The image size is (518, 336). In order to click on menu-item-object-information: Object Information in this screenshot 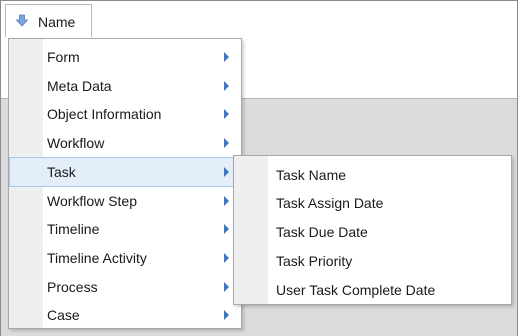, I will do `click(125, 114)`.